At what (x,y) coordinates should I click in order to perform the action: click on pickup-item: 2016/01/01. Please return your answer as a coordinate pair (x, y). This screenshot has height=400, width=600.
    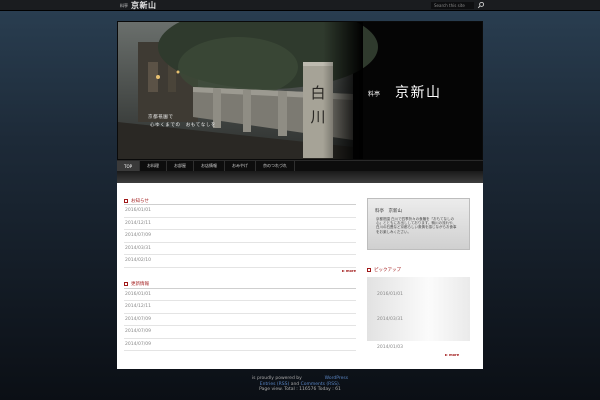
    Looking at the image, I should click on (390, 294).